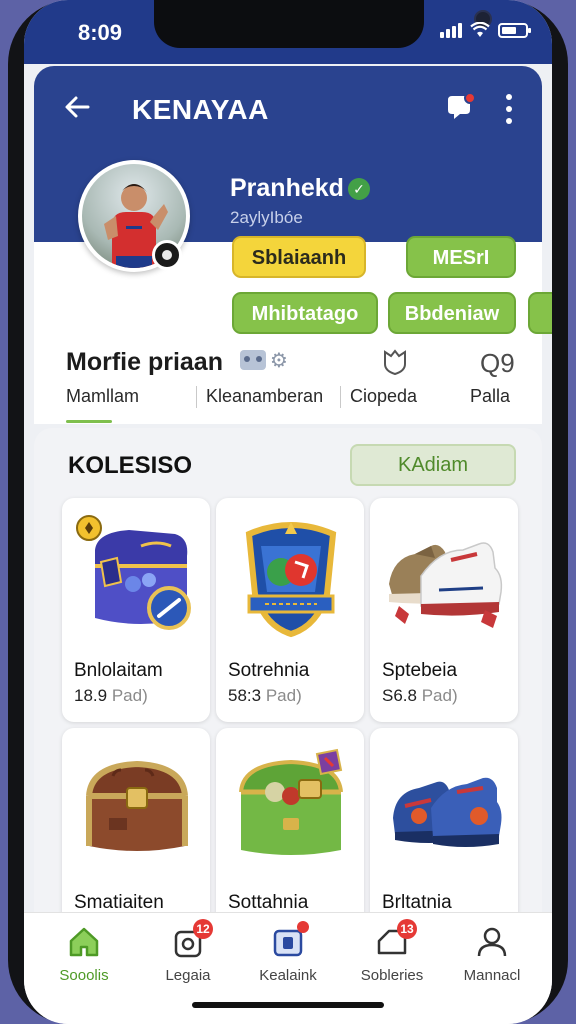  What do you see at coordinates (290, 576) in the screenshot?
I see `shield-crest-icon` at bounding box center [290, 576].